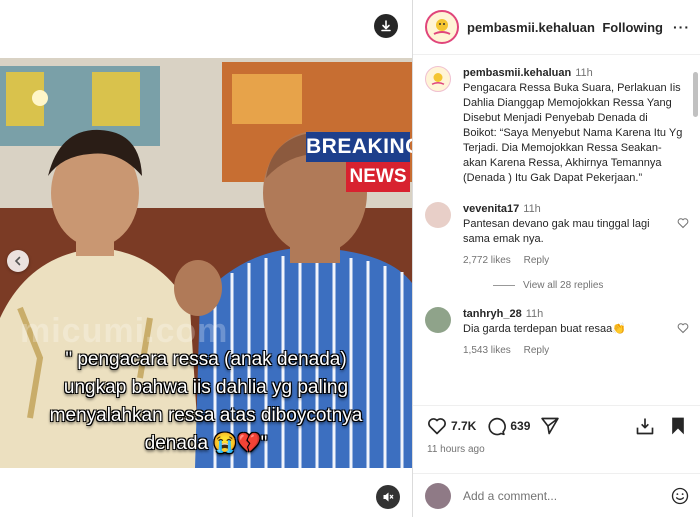  I want to click on share-icon, so click(550, 426).